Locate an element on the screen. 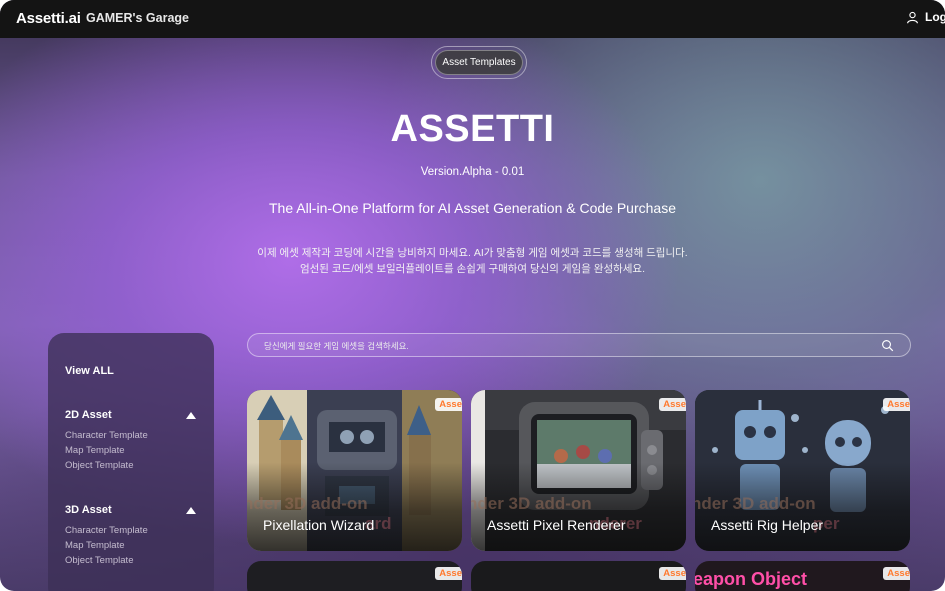 This screenshot has width=945, height=591. asset-templates-pill: Asset Templates is located at coordinates (479, 62).